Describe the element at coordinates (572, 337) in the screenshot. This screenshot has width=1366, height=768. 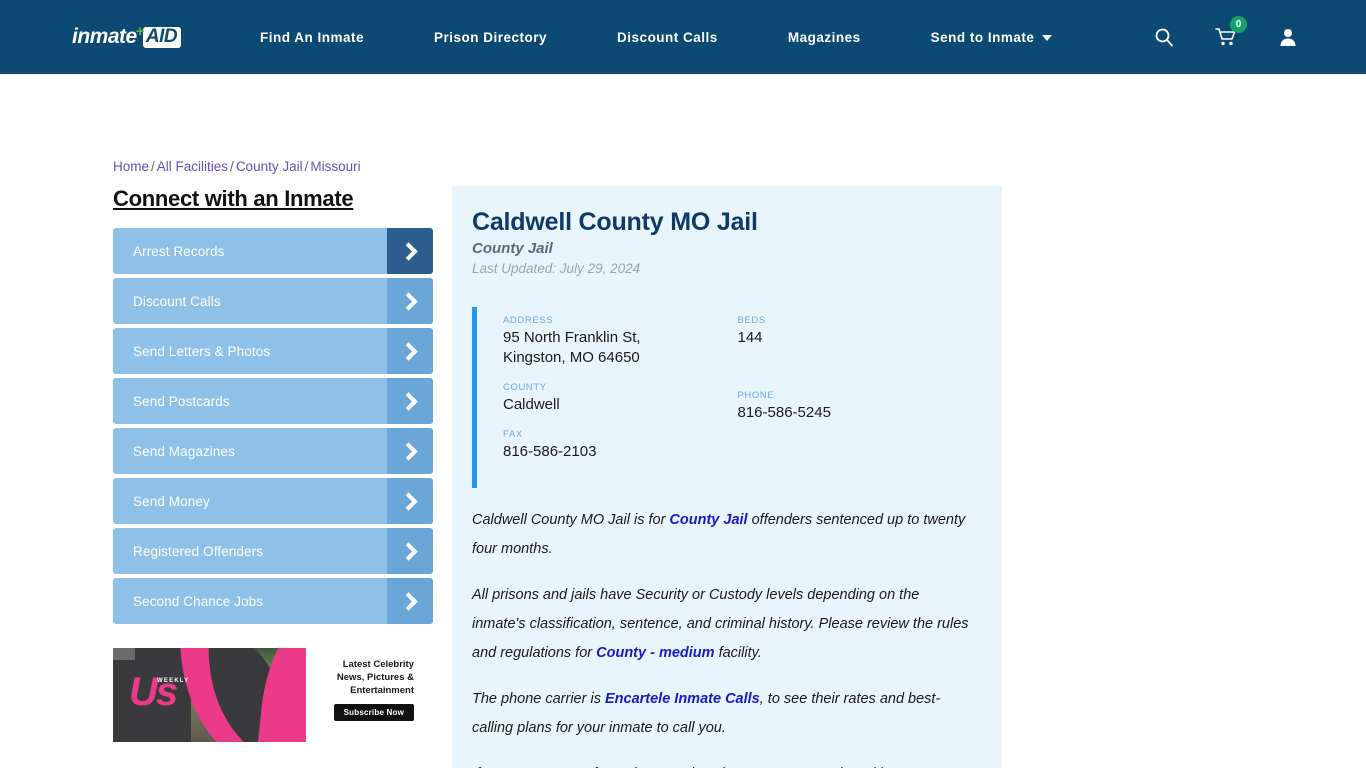
I see `facility-address-line-1: 95 North Franklin St,` at that location.